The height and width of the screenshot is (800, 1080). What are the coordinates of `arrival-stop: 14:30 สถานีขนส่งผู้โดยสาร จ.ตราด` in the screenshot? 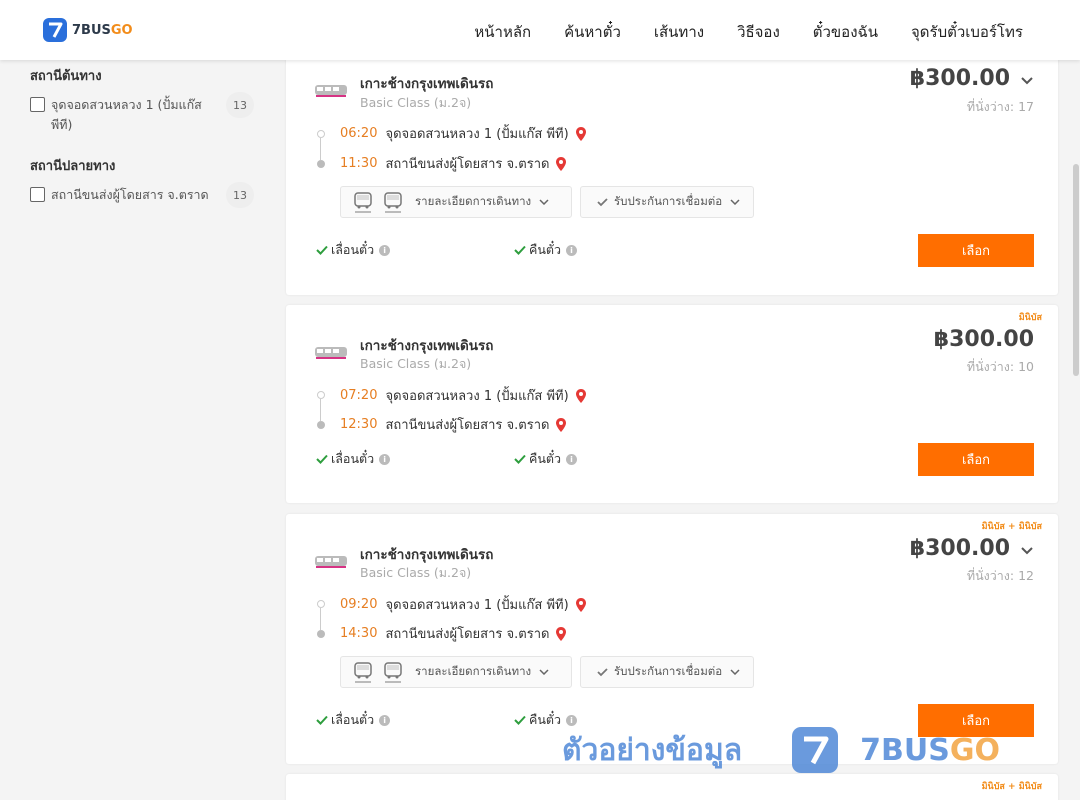 It's located at (453, 633).